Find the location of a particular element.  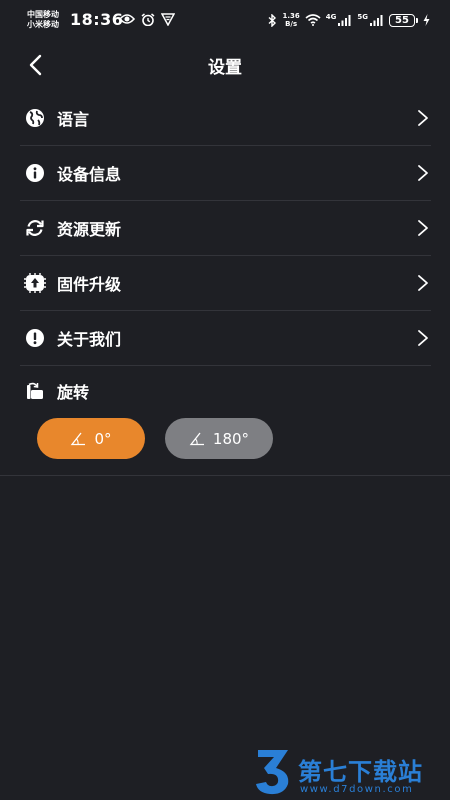

rotate-label: 旋转 is located at coordinates (73, 392).